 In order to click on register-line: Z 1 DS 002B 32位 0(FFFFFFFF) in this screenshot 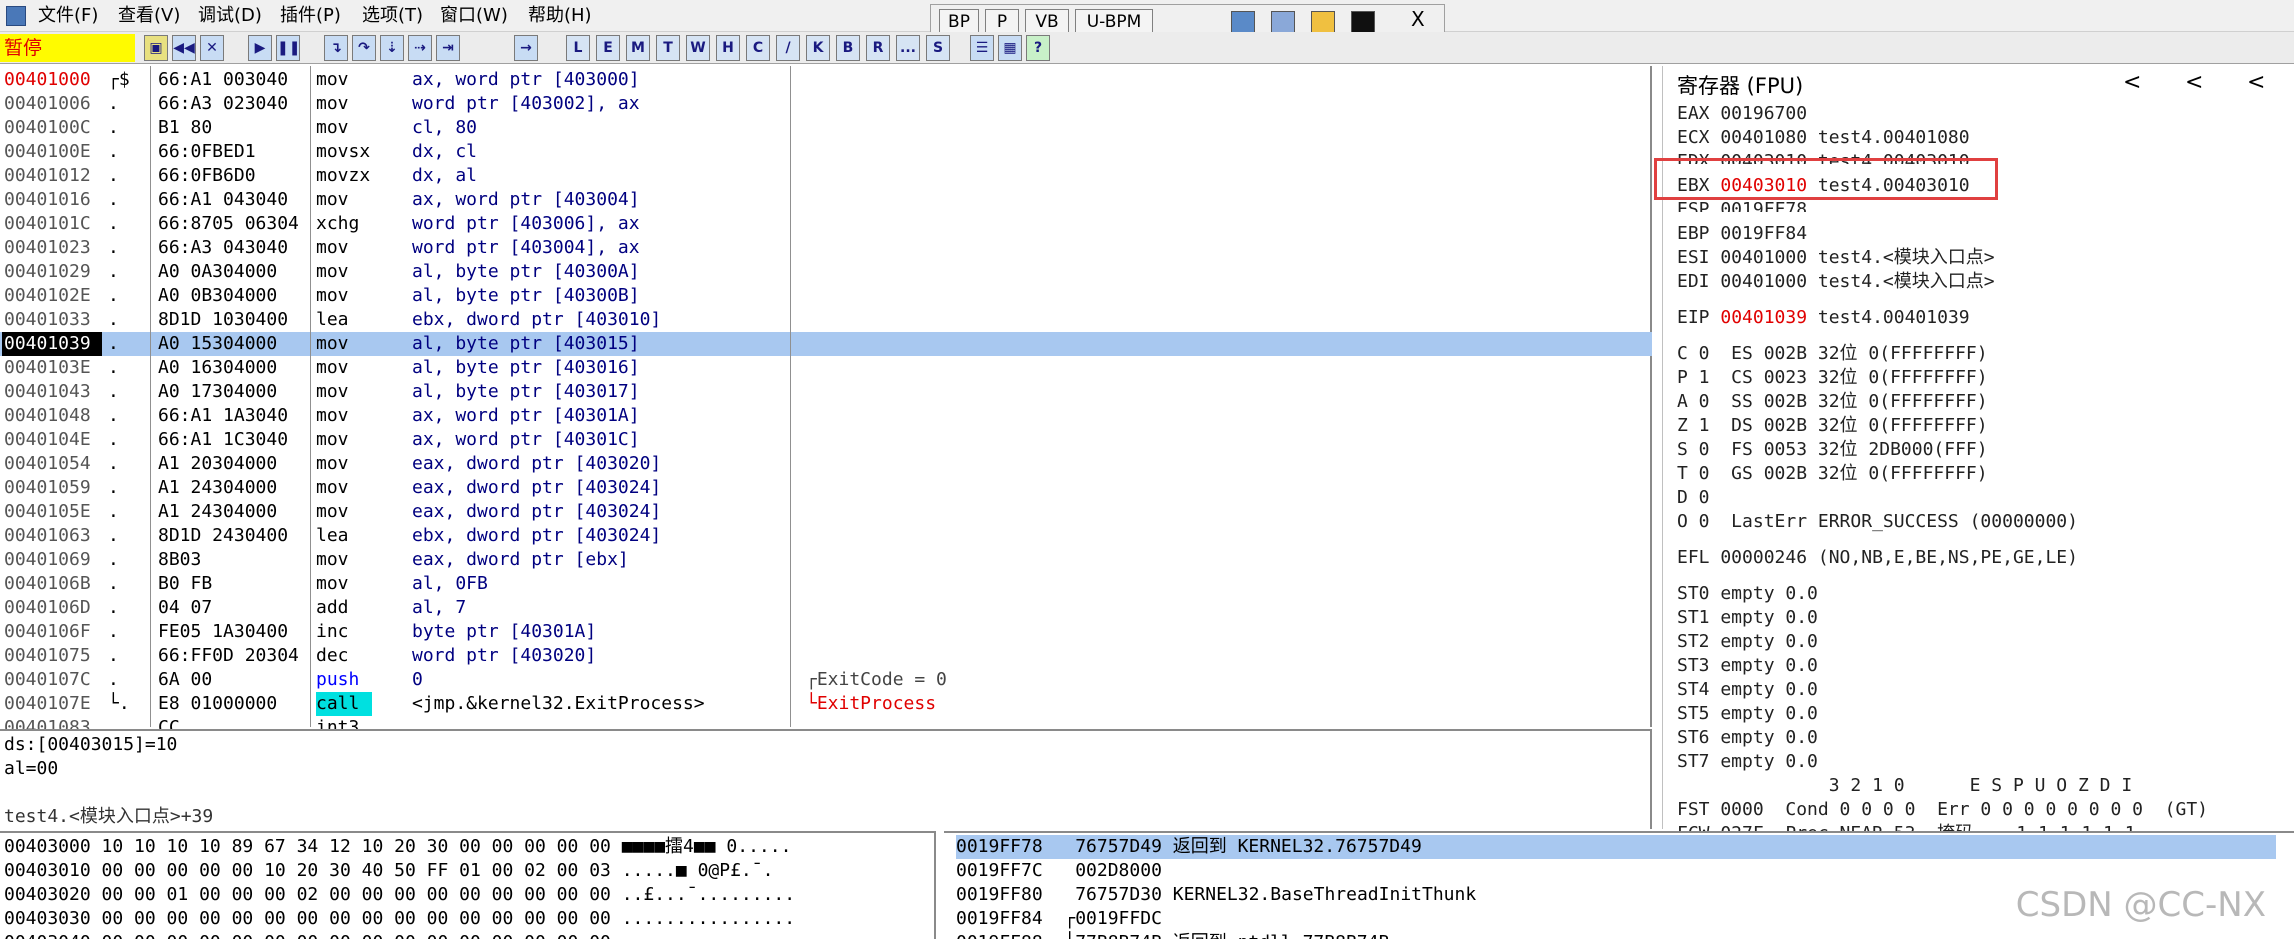, I will do `click(1832, 426)`.